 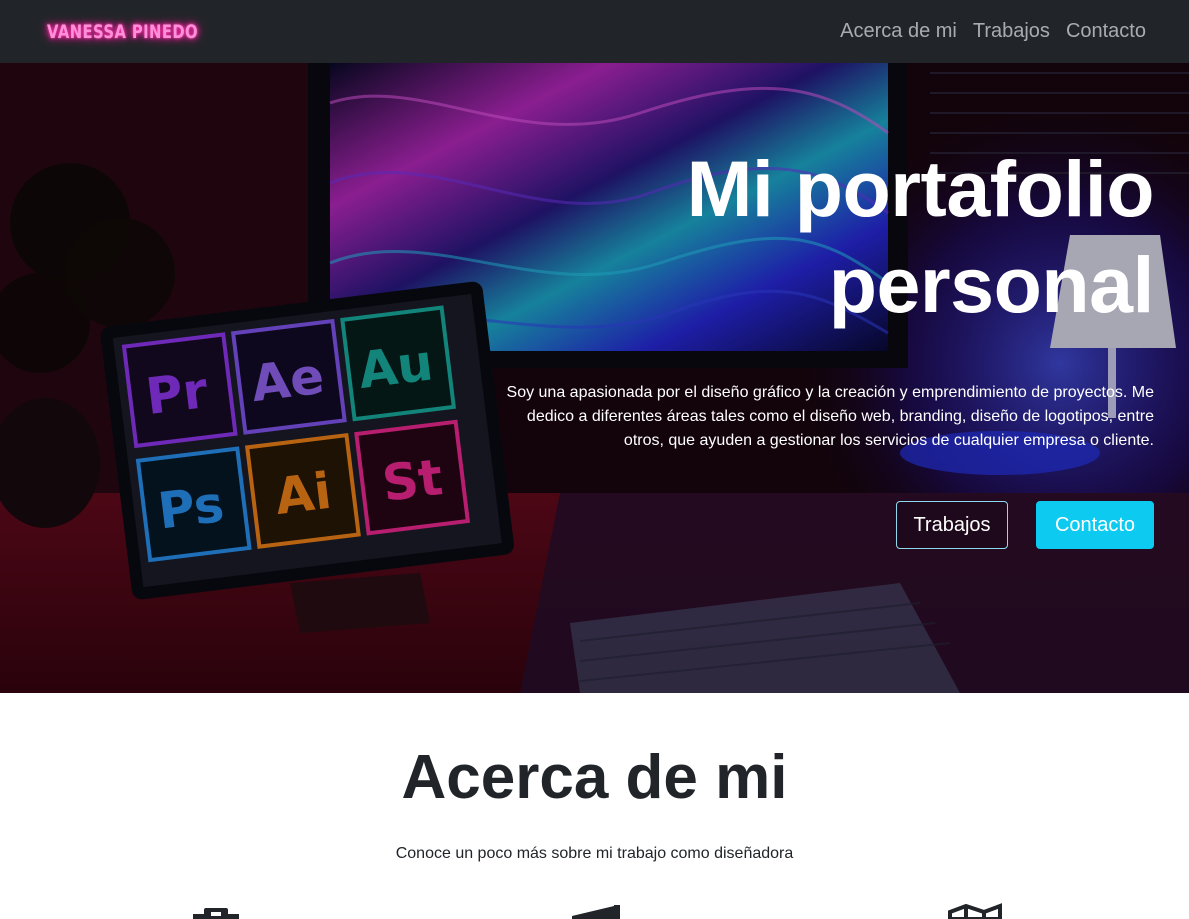 What do you see at coordinates (594, 777) in the screenshot?
I see `about-heading: Acerca de mi` at bounding box center [594, 777].